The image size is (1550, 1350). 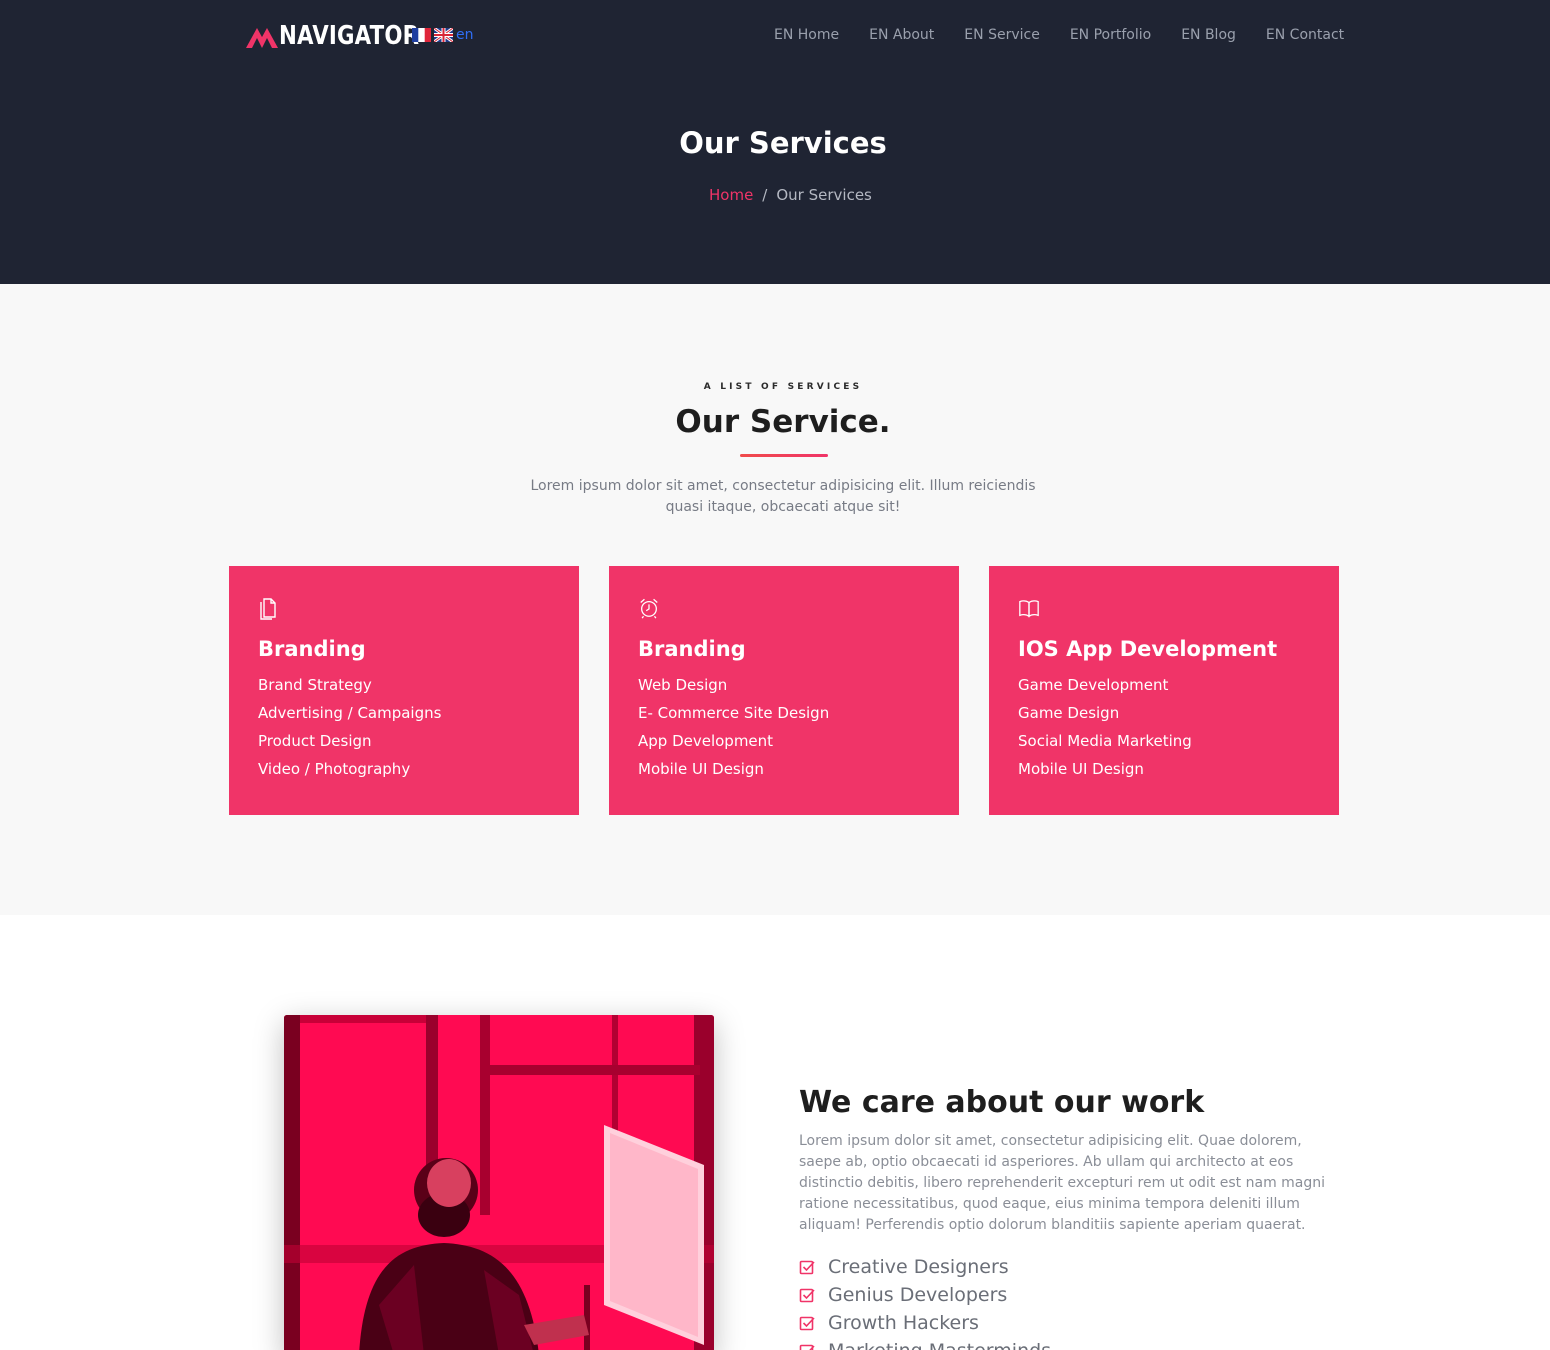 I want to click on language-switcher: en, so click(x=443, y=35).